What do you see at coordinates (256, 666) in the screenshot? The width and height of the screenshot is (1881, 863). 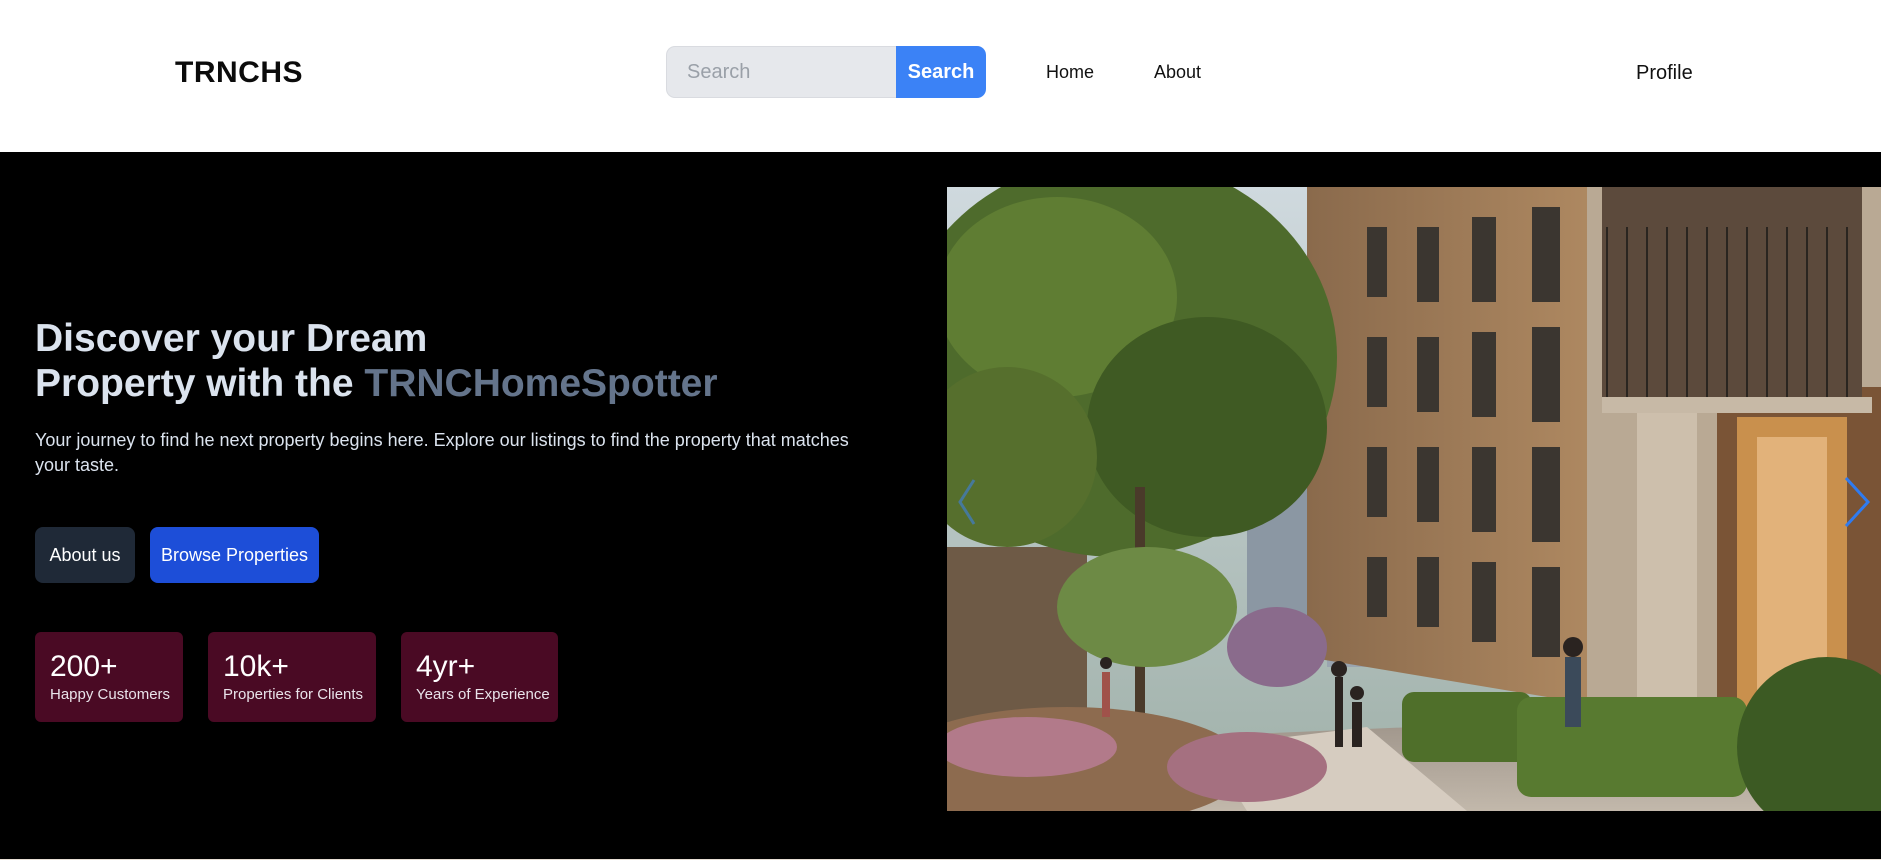 I see `stat-value: 10k+` at bounding box center [256, 666].